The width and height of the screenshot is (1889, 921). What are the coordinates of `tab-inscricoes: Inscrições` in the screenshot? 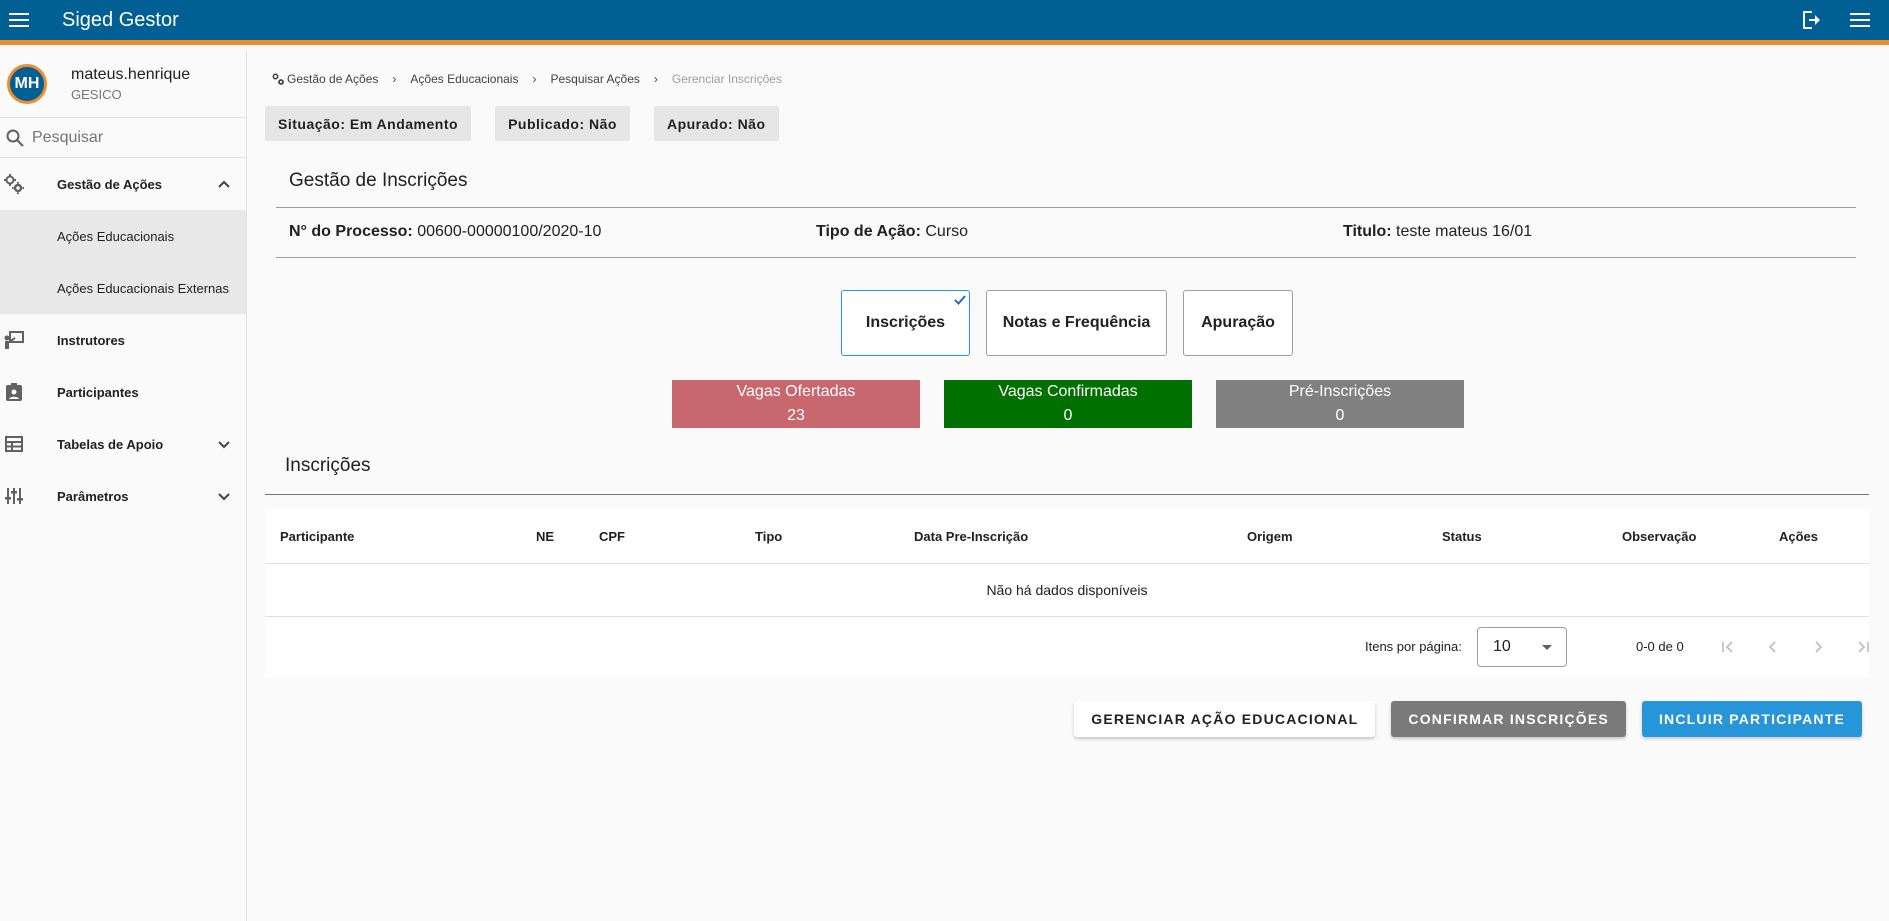 It's located at (905, 323).